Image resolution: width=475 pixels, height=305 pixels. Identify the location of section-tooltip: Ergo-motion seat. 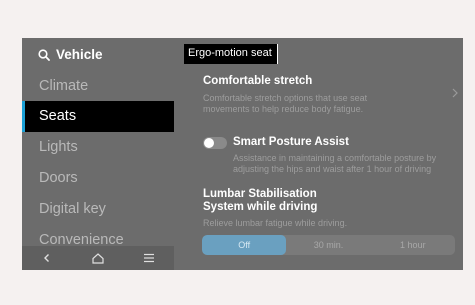
(231, 54).